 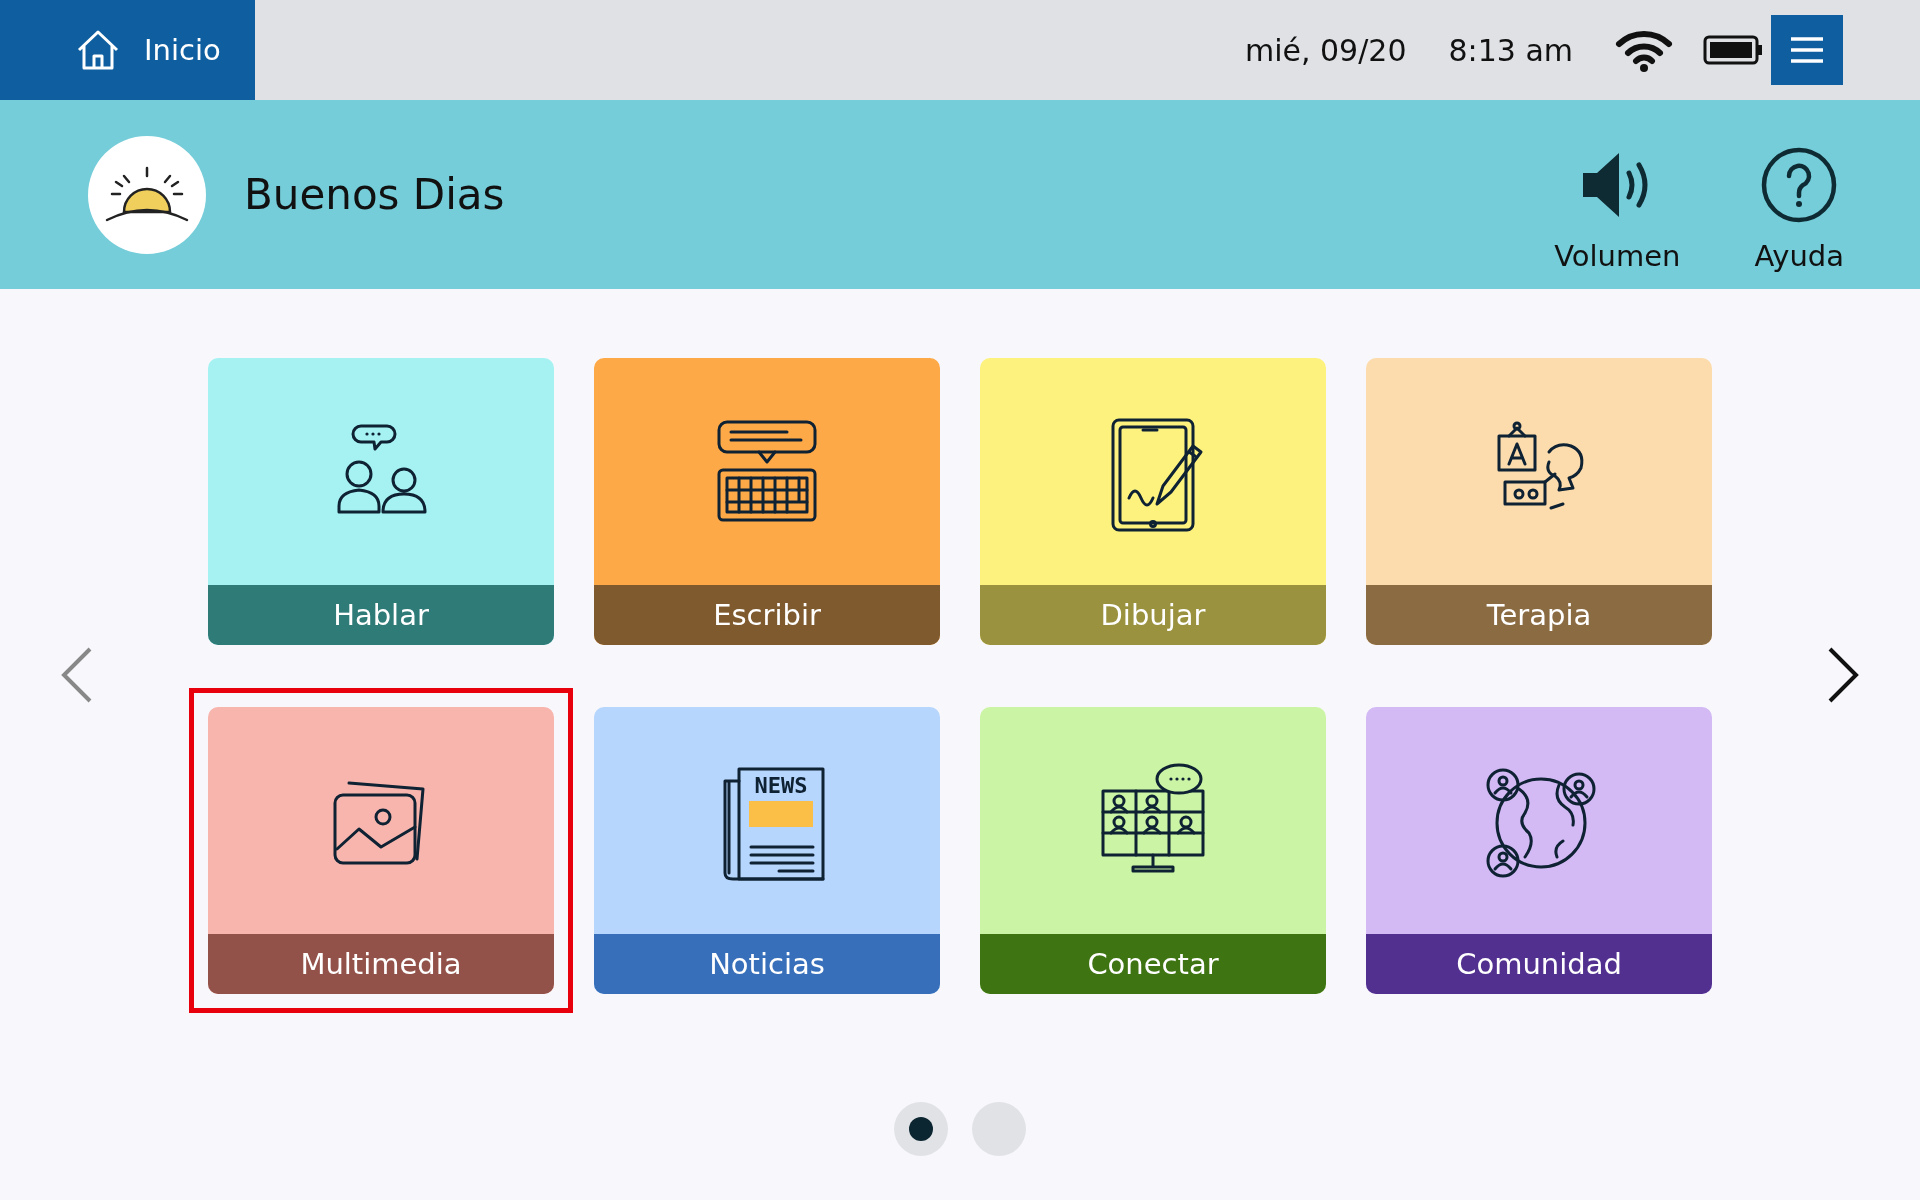 What do you see at coordinates (1153, 501) in the screenshot?
I see `app-tile: Dibujar` at bounding box center [1153, 501].